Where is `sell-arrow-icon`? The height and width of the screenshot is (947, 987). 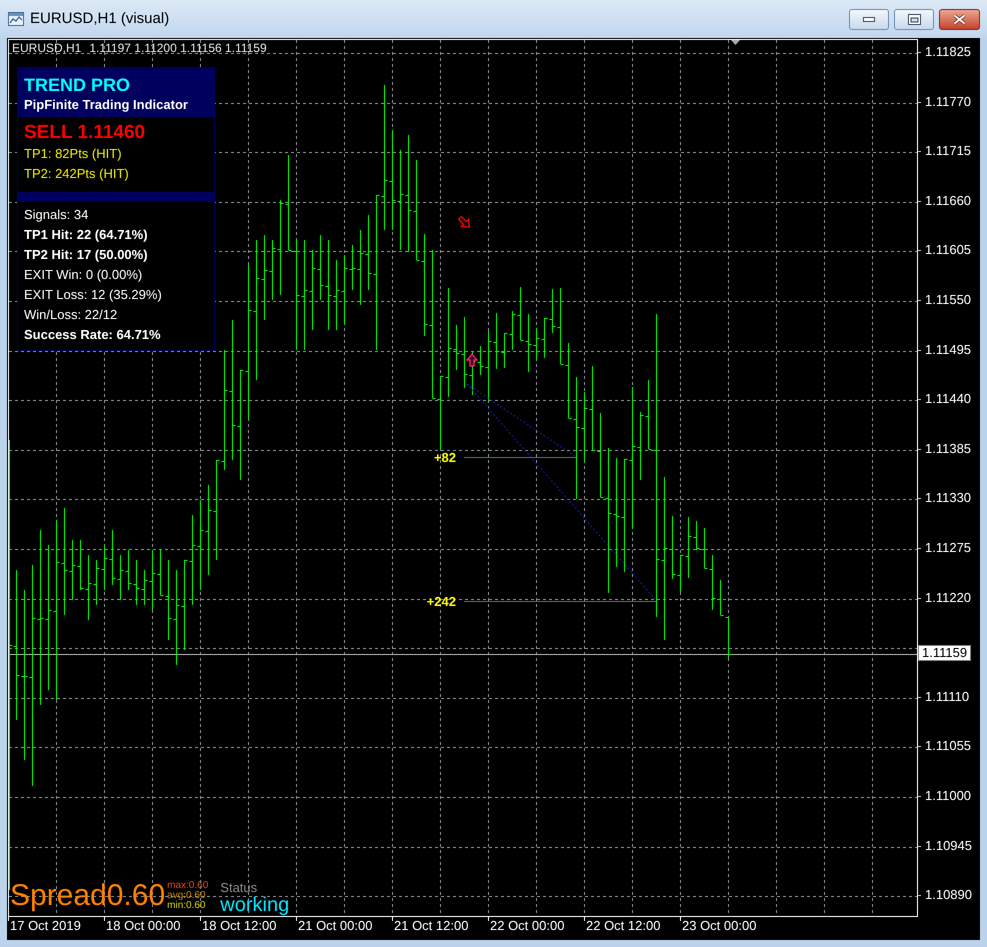
sell-arrow-icon is located at coordinates (464, 222).